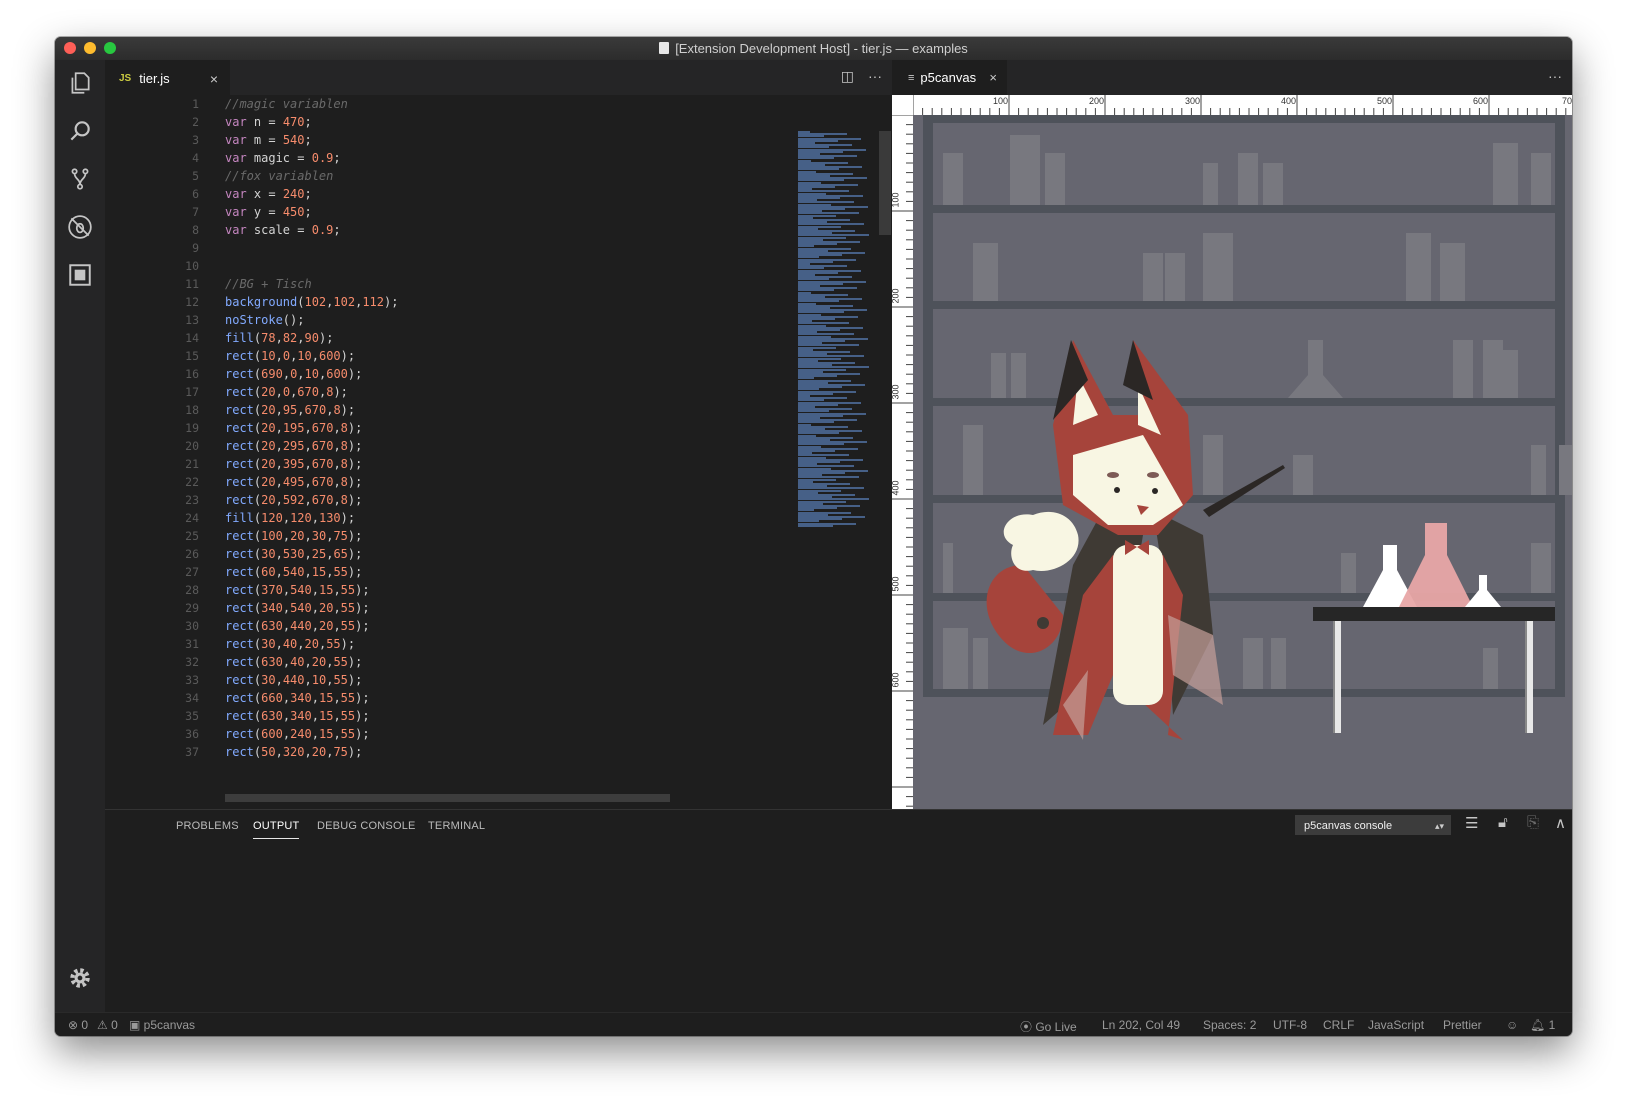  What do you see at coordinates (283, 230) in the screenshot?
I see `code-line: var scale = 0.9;` at bounding box center [283, 230].